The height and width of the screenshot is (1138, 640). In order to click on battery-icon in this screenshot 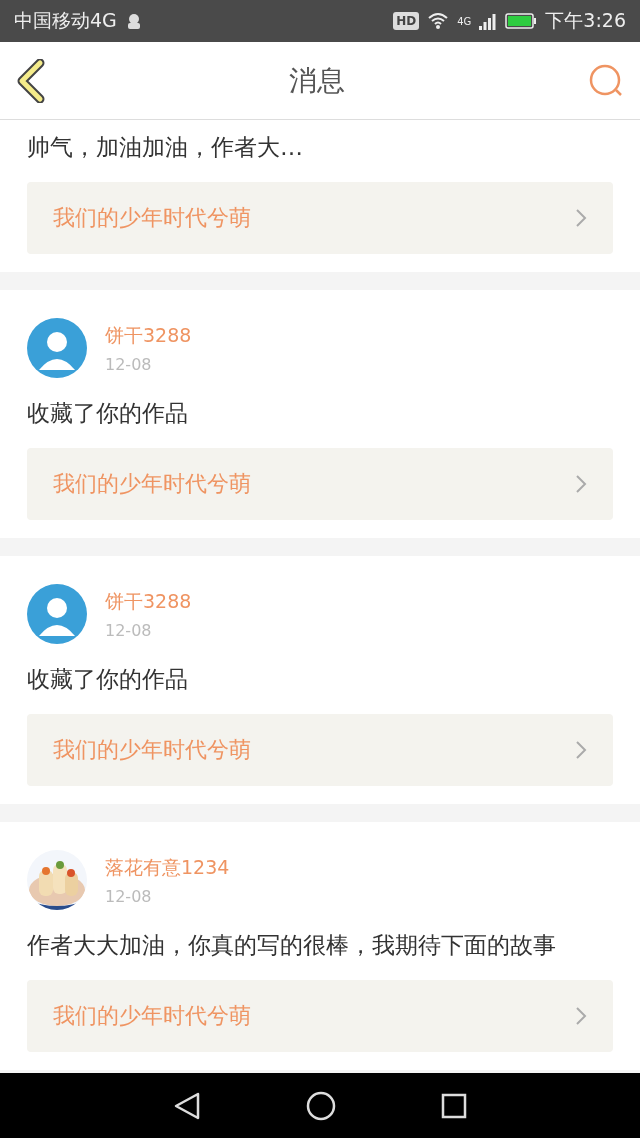, I will do `click(521, 21)`.